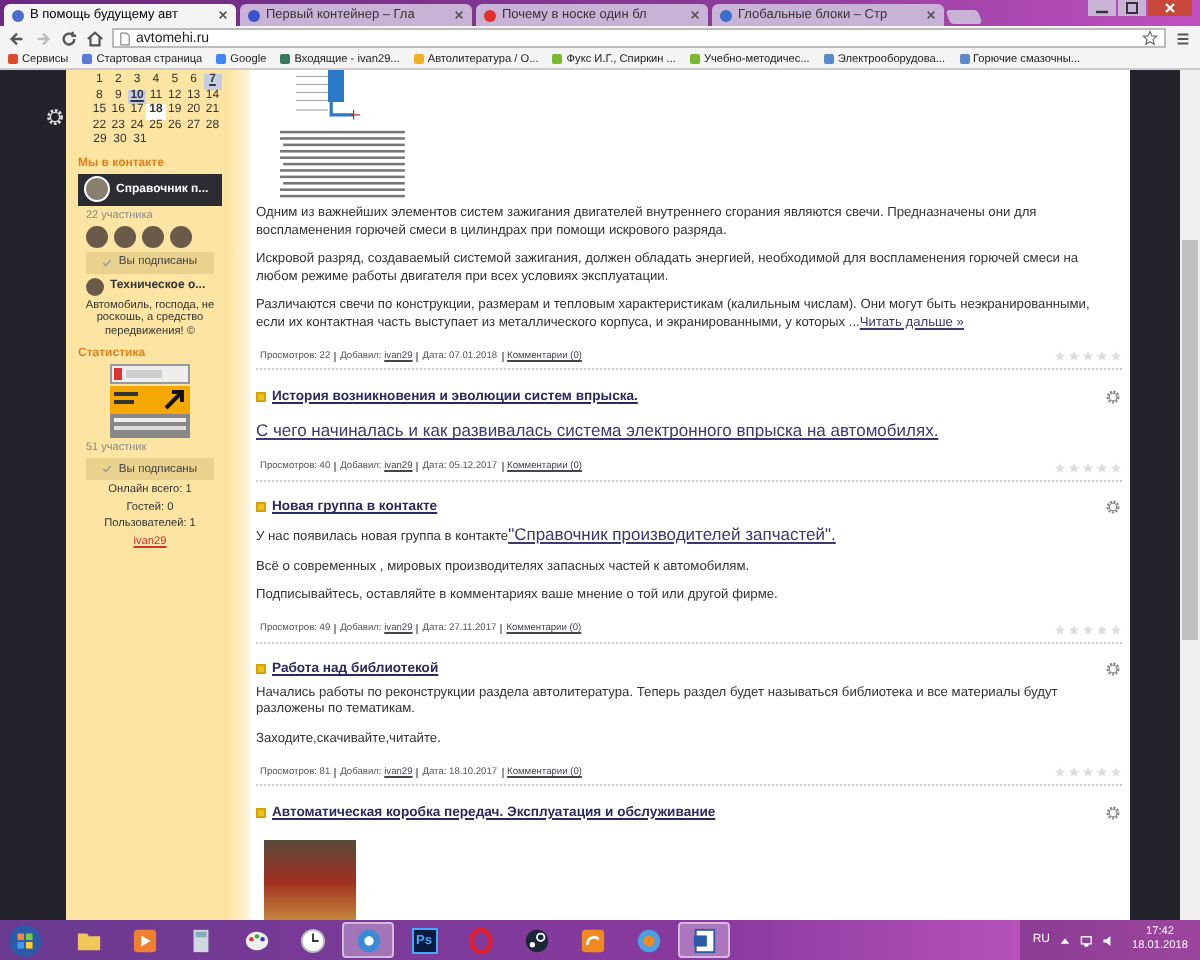  What do you see at coordinates (144, 940) in the screenshot?
I see `play-icon` at bounding box center [144, 940].